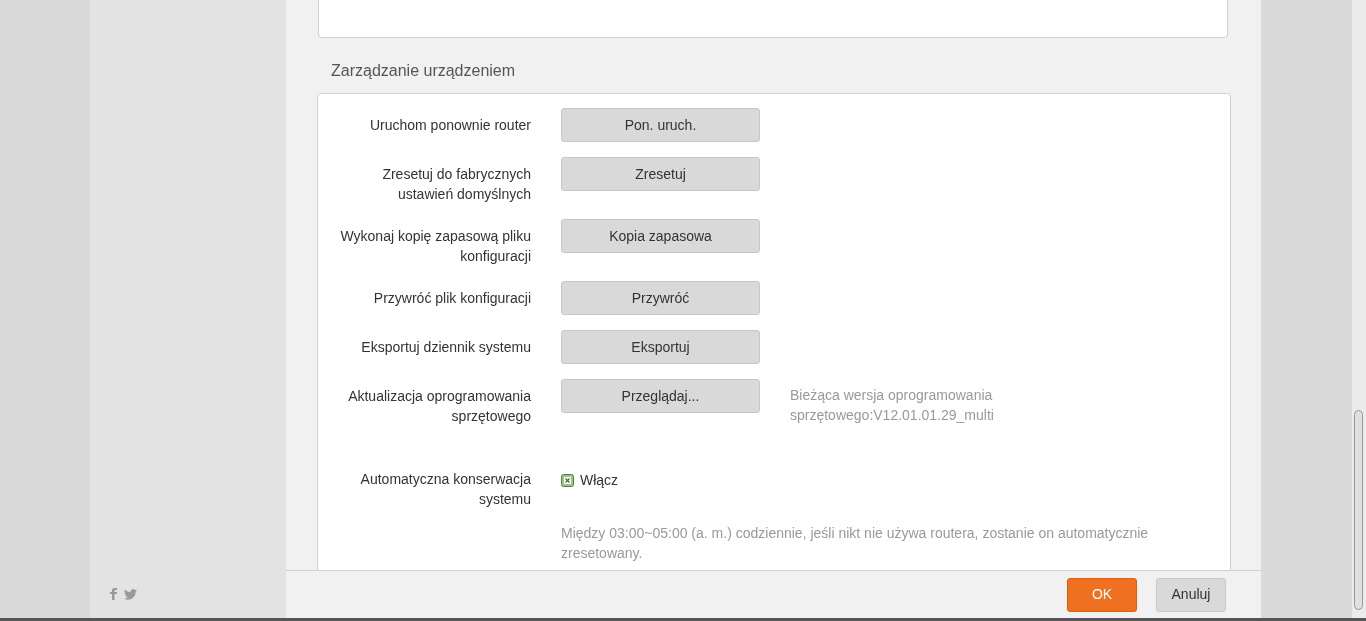 This screenshot has height=621, width=1366. What do you see at coordinates (439, 406) in the screenshot?
I see `setting-label: Aktualizacja oprogramowania sprzętowego` at bounding box center [439, 406].